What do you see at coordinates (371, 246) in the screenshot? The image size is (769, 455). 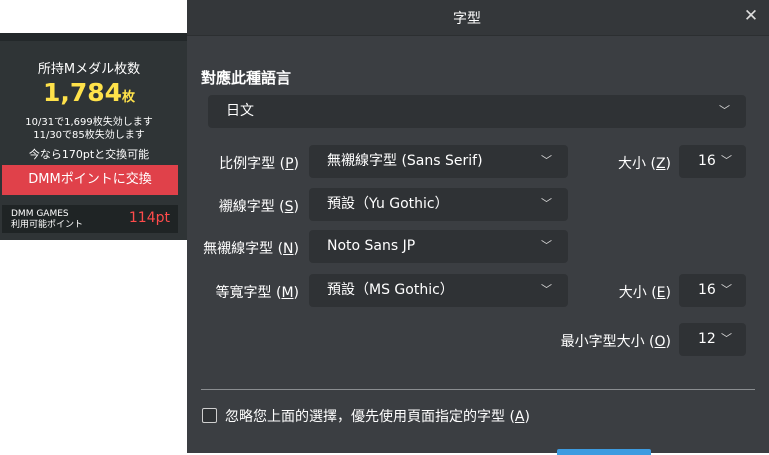 I see `sans-serif-font-value: Noto Sans JP` at bounding box center [371, 246].